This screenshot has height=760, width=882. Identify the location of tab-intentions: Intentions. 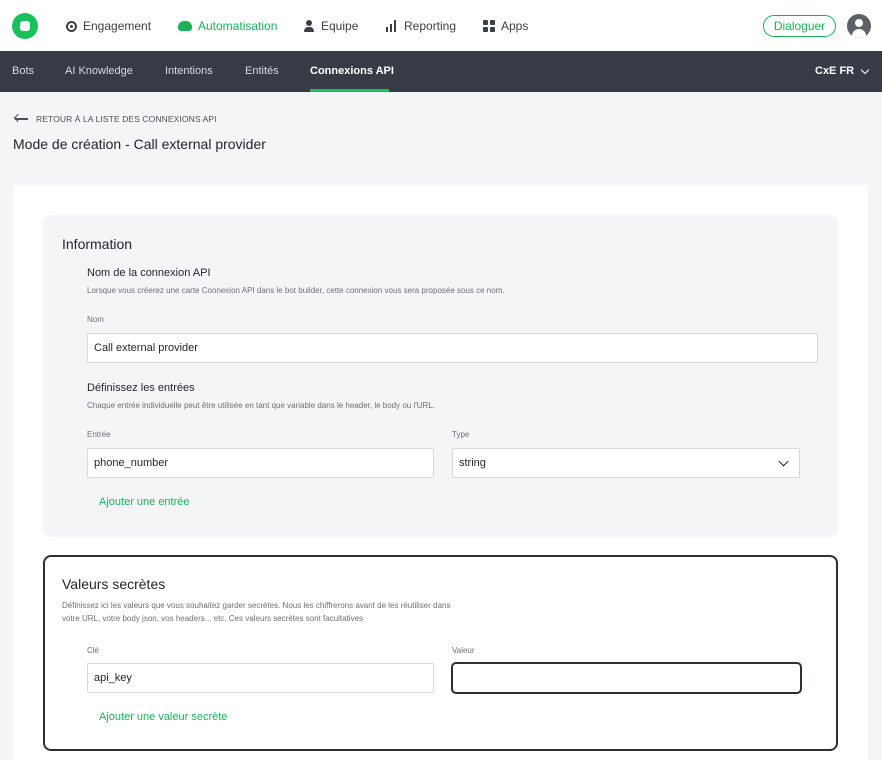
(189, 71).